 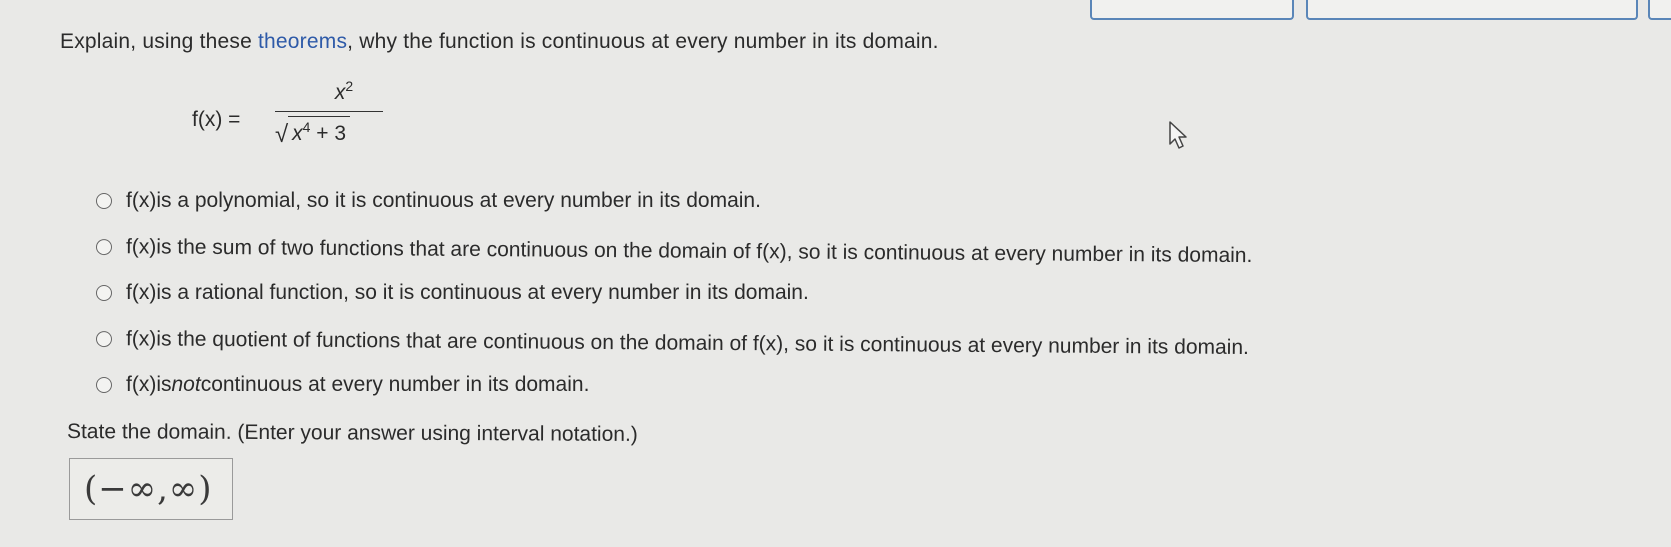 I want to click on domain-answer-input: (−∞,∞), so click(x=151, y=489).